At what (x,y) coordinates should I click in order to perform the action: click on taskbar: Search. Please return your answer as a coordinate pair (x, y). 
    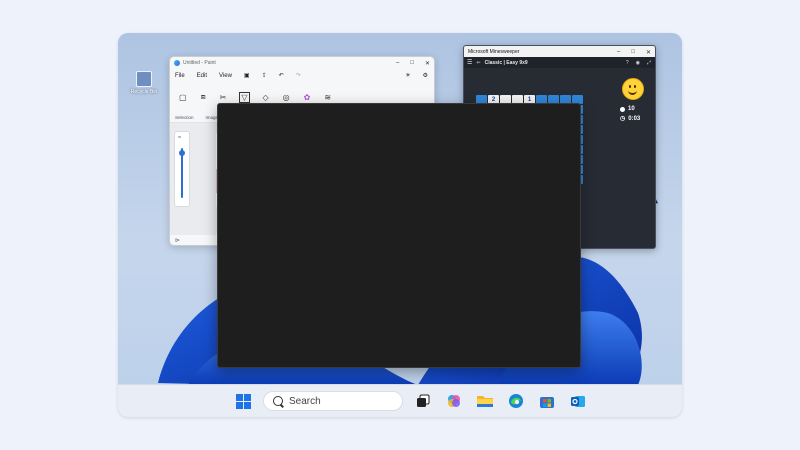
    Looking at the image, I should click on (400, 400).